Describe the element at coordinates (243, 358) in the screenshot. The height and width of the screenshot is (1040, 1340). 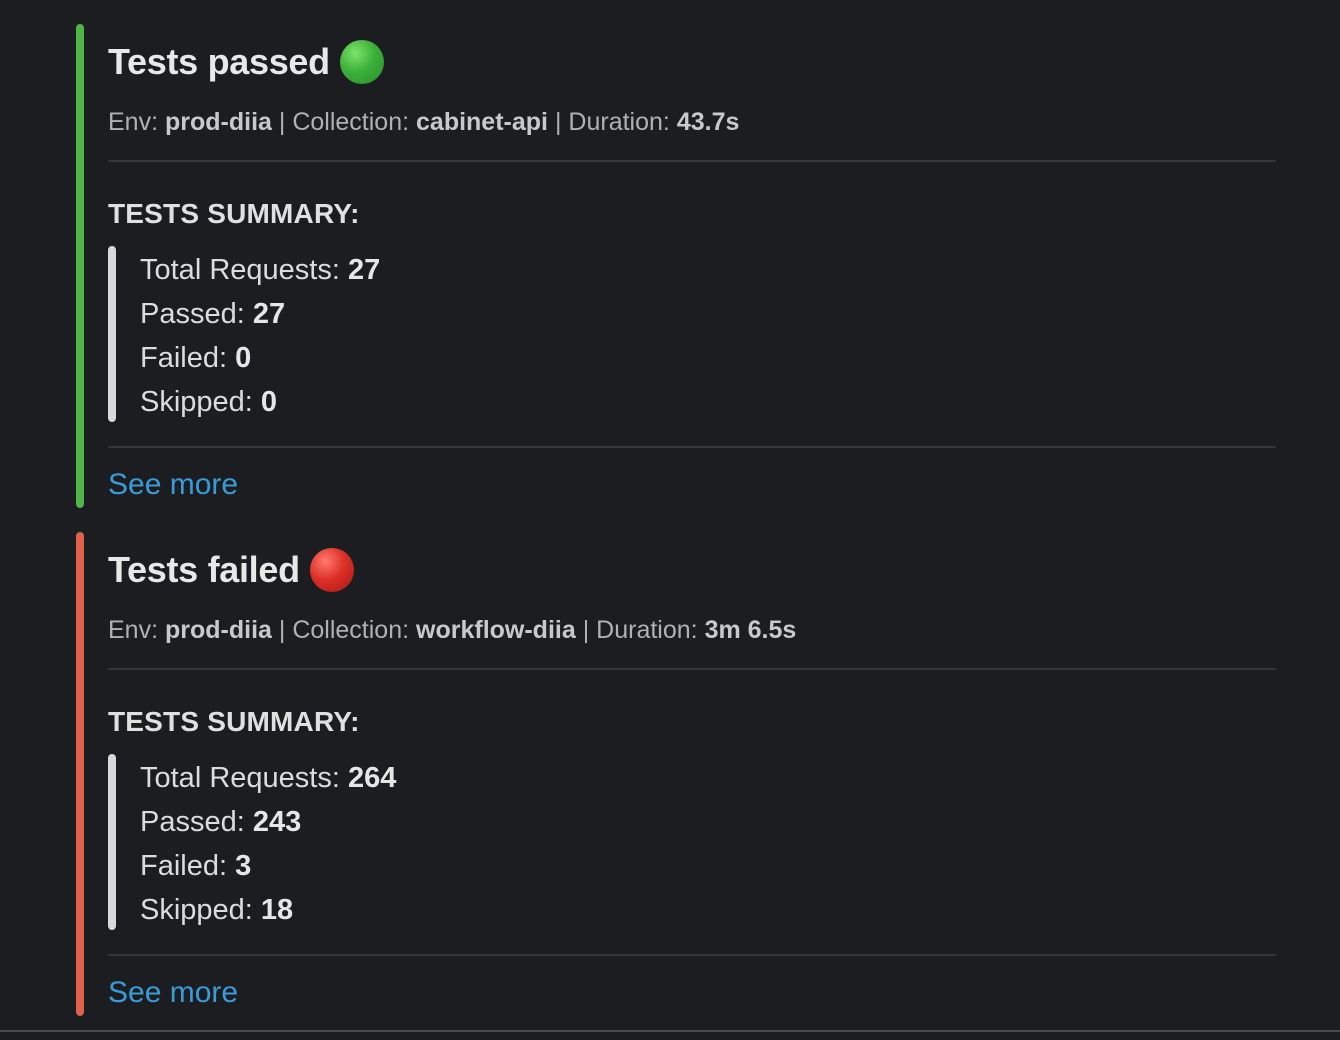
I see `failed-value: 0` at that location.